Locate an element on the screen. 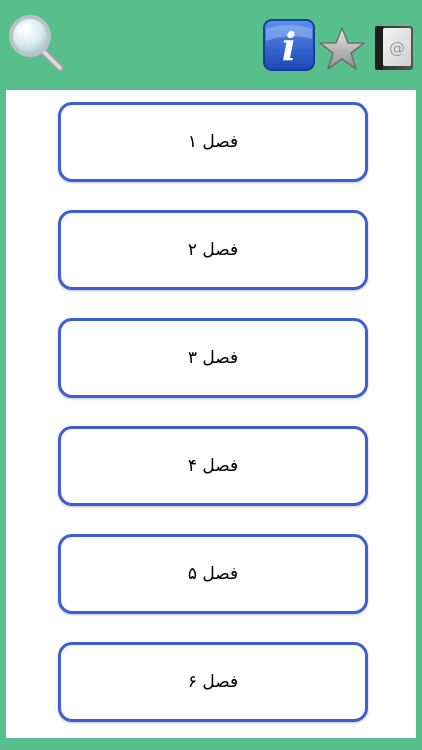  chapter-button-1: فصل ۱ is located at coordinates (213, 142).